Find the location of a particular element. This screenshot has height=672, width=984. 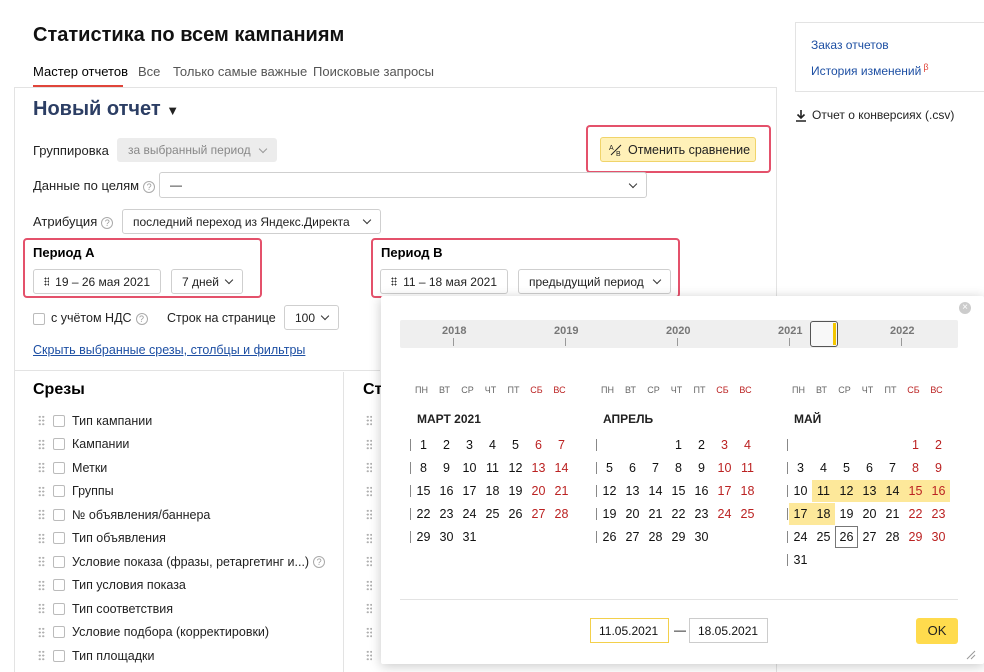

ok-button: OK is located at coordinates (937, 631).